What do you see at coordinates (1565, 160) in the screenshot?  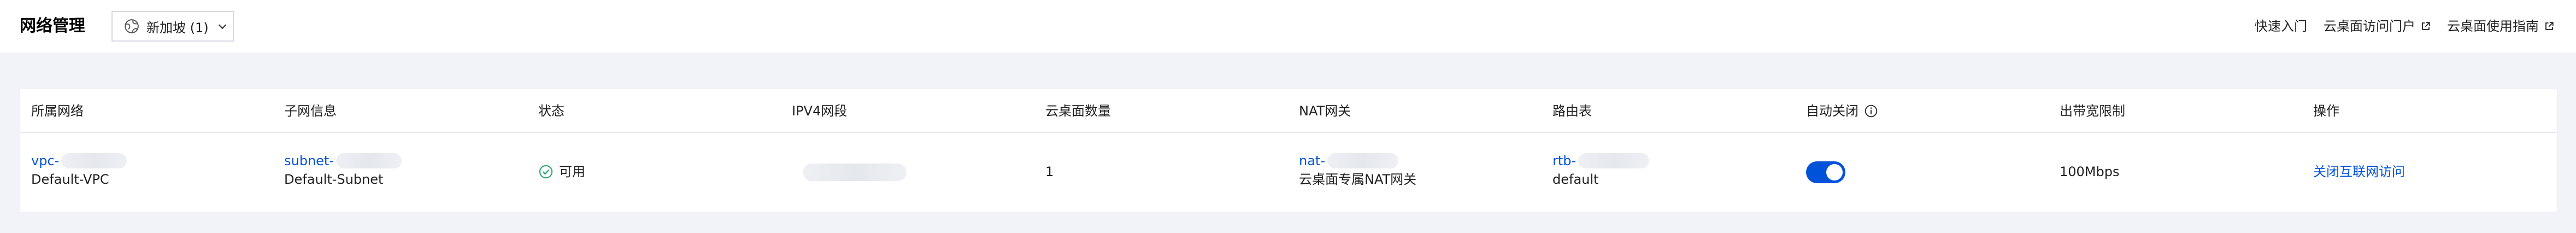 I see `route-table-id-prefix: rtb-` at bounding box center [1565, 160].